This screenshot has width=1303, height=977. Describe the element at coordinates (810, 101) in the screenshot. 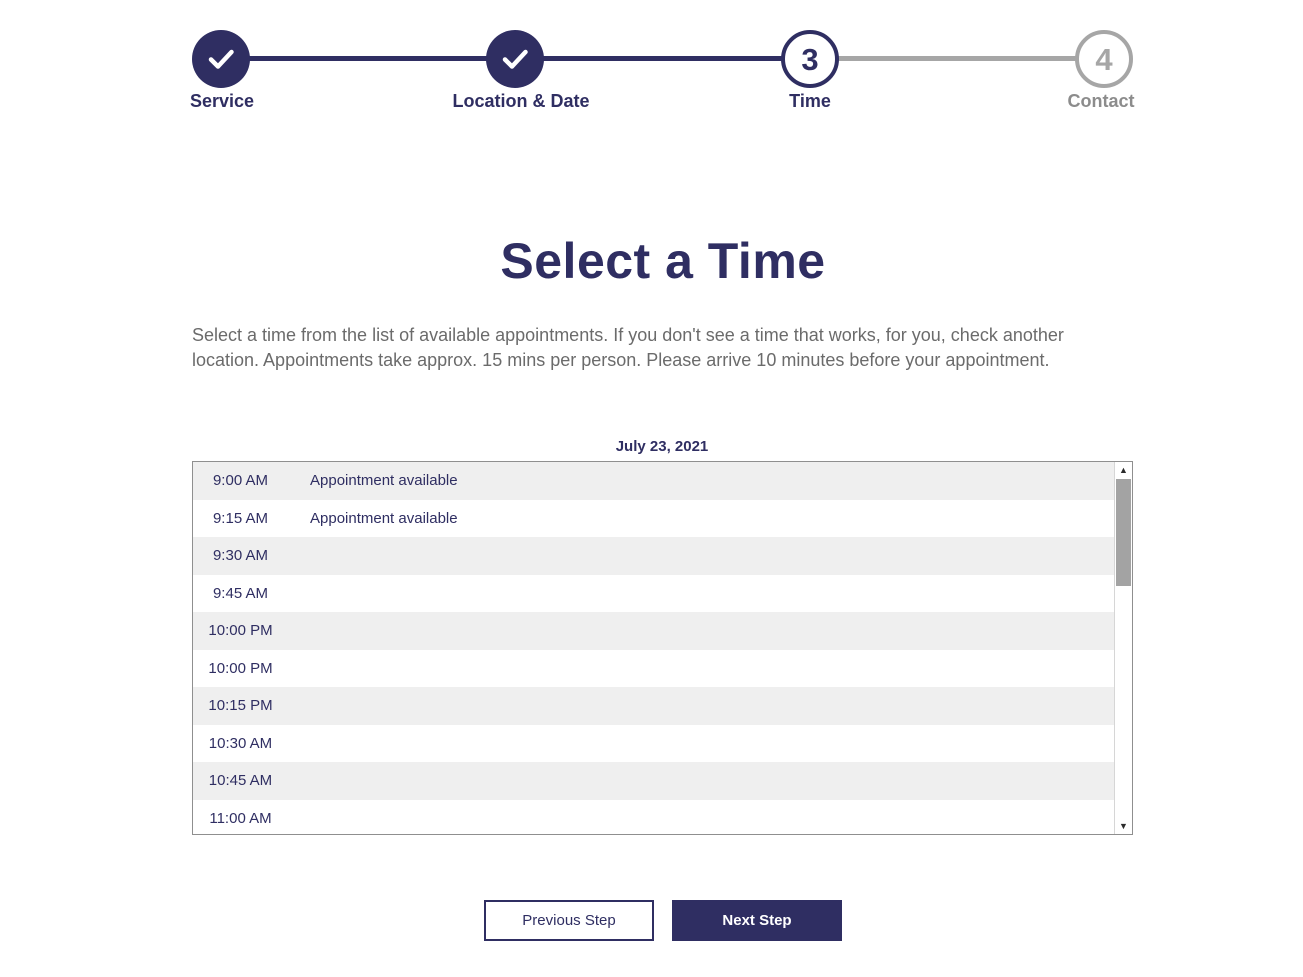

I see `step-3-label: Time` at that location.